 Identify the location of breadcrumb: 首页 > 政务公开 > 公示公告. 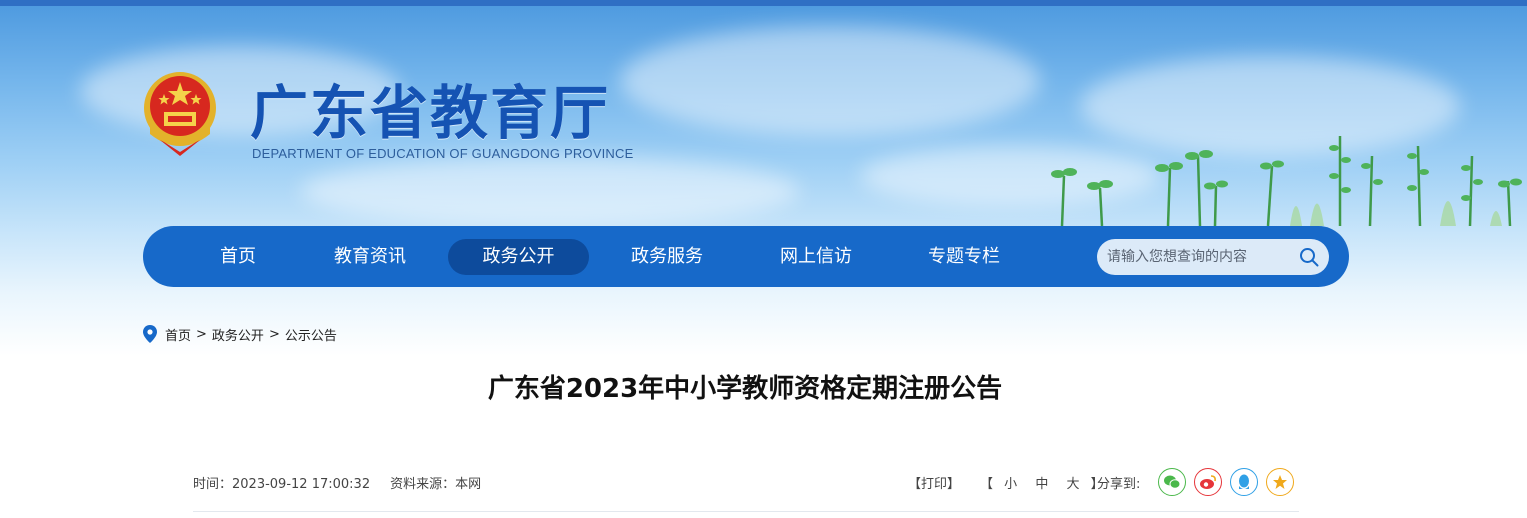
(240, 334).